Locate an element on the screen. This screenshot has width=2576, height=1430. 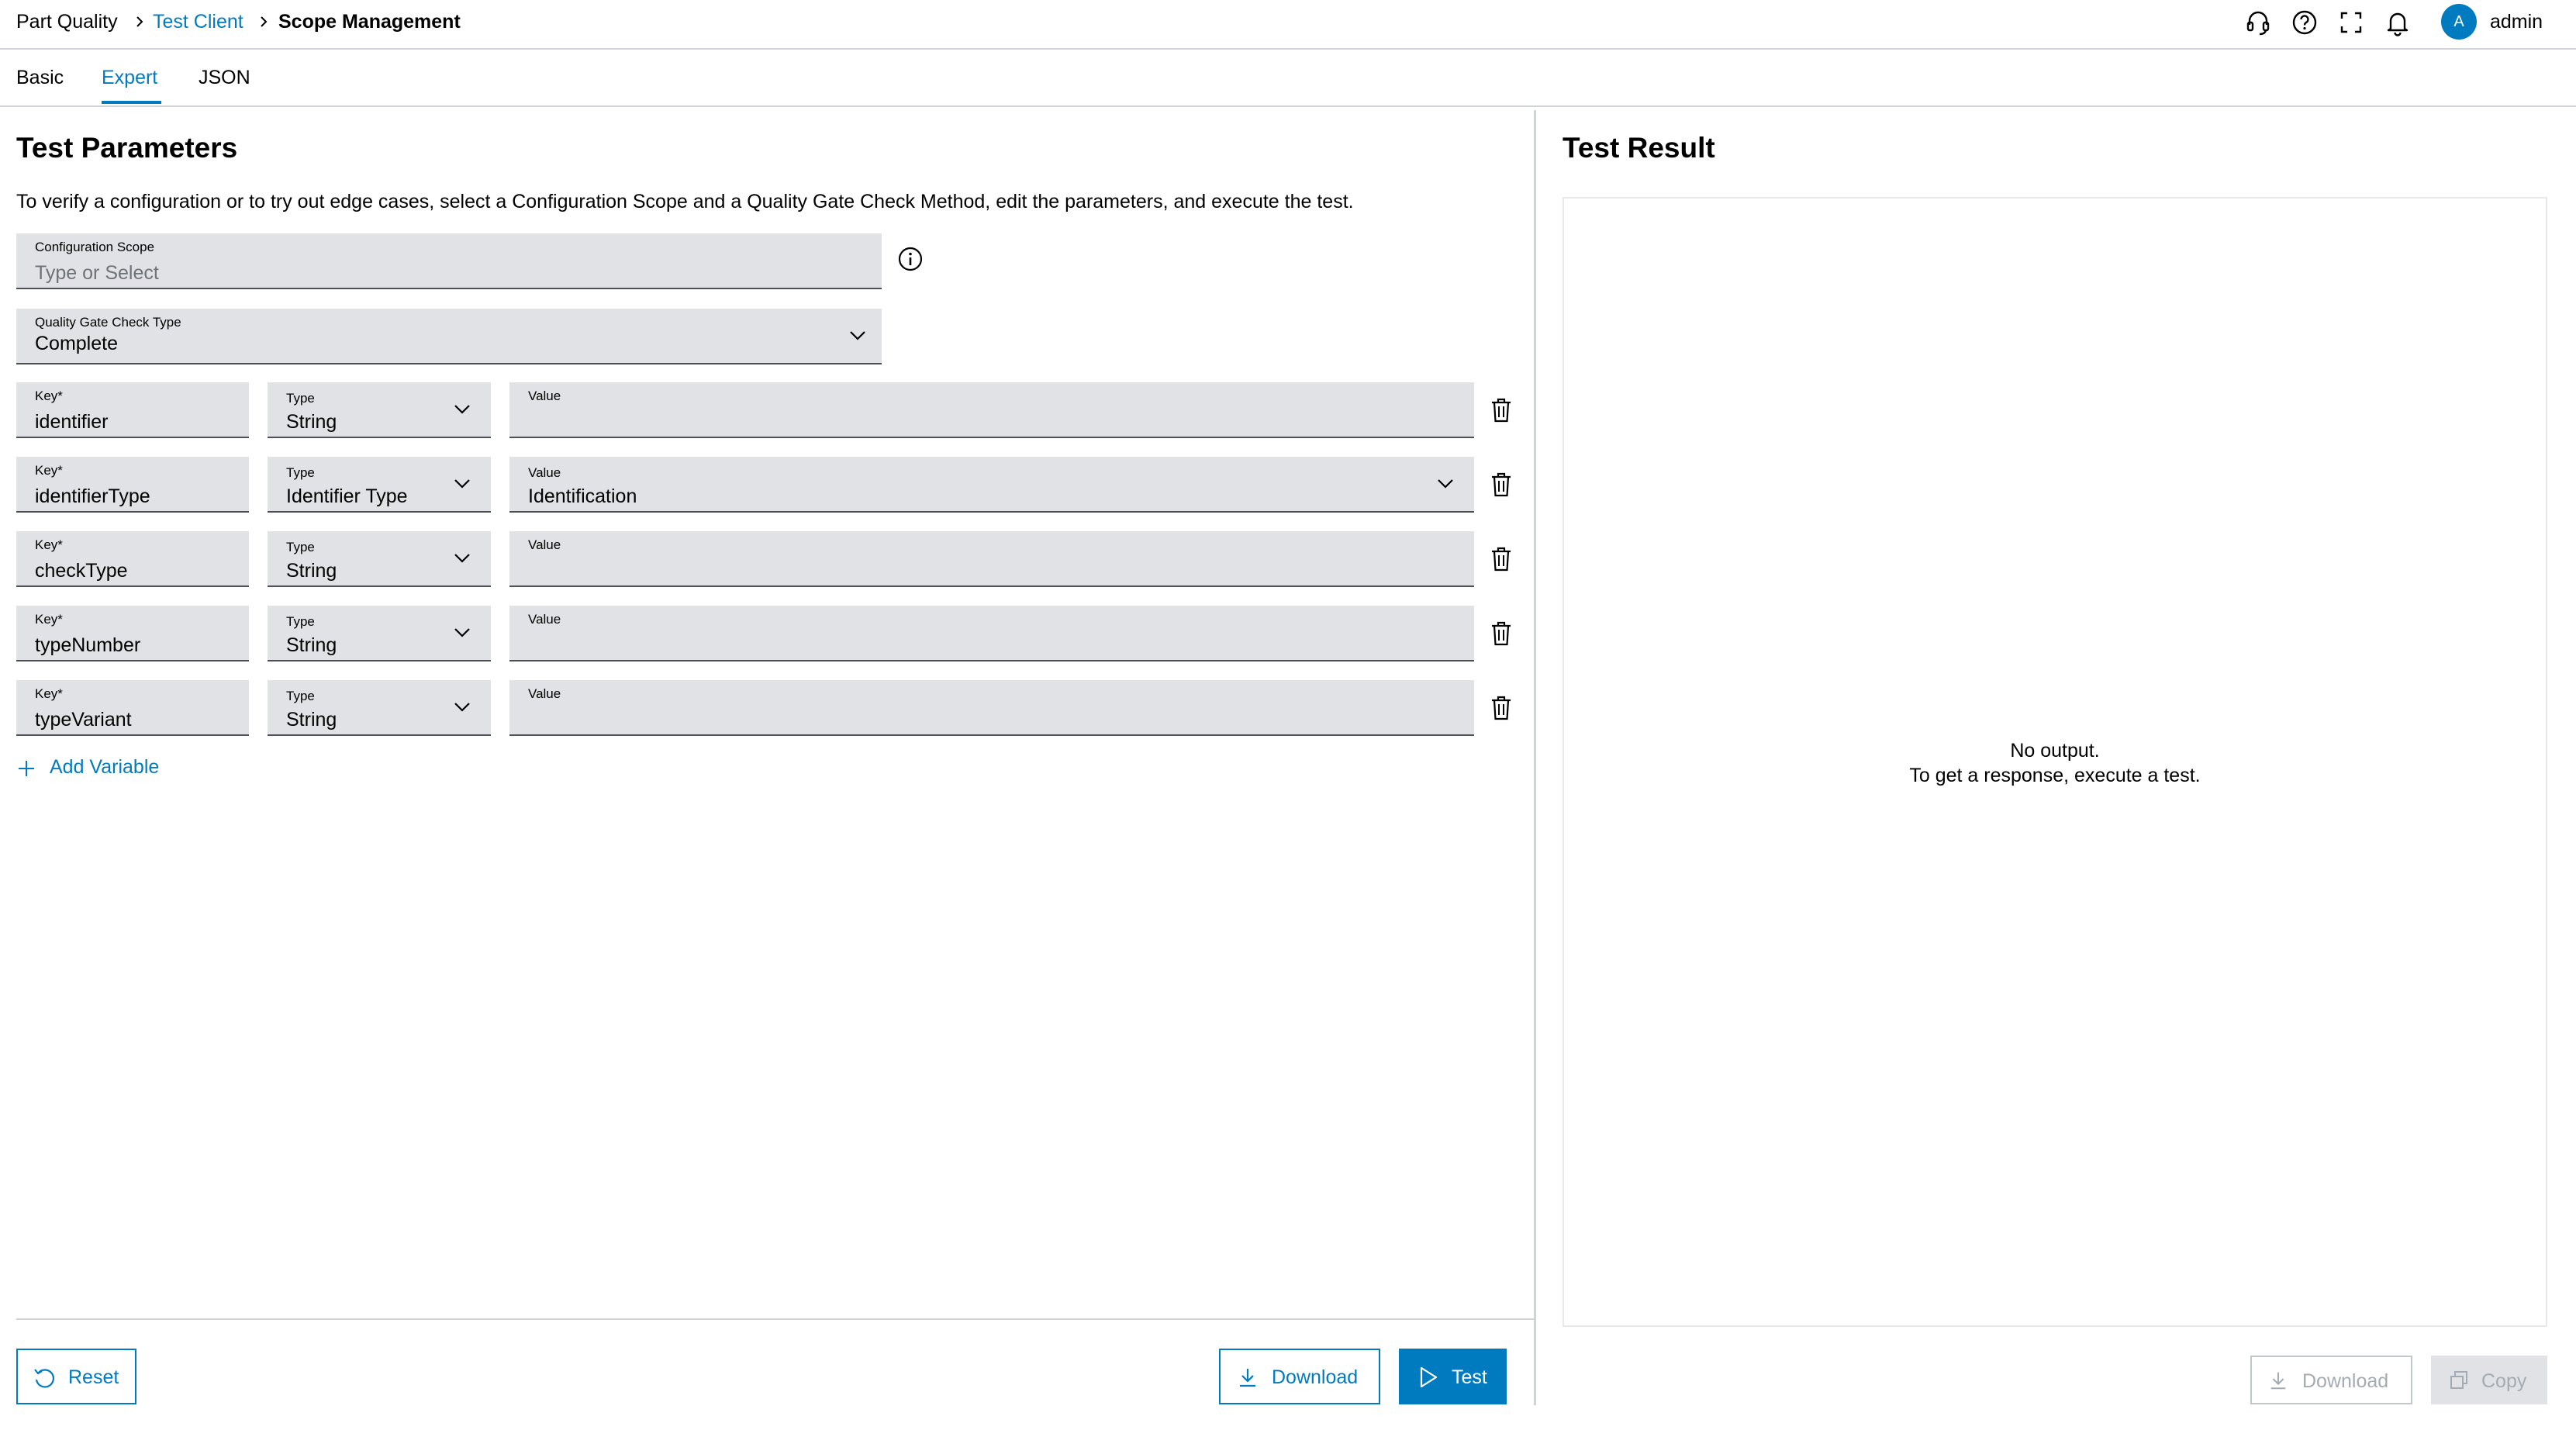
footer-divider is located at coordinates (776, 1319).